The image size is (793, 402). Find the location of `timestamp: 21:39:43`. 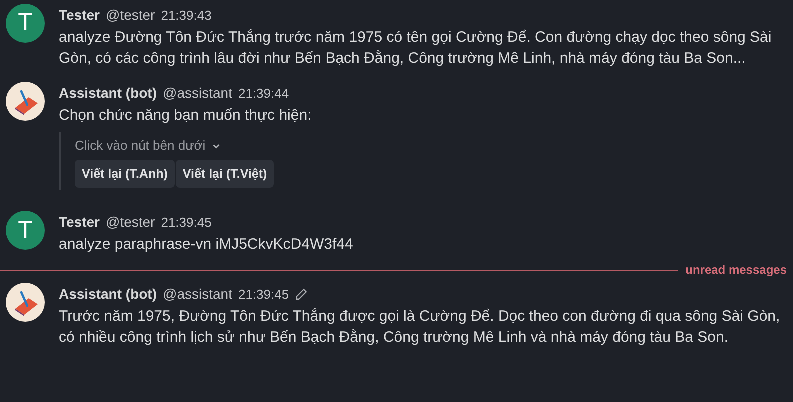

timestamp: 21:39:43 is located at coordinates (186, 15).